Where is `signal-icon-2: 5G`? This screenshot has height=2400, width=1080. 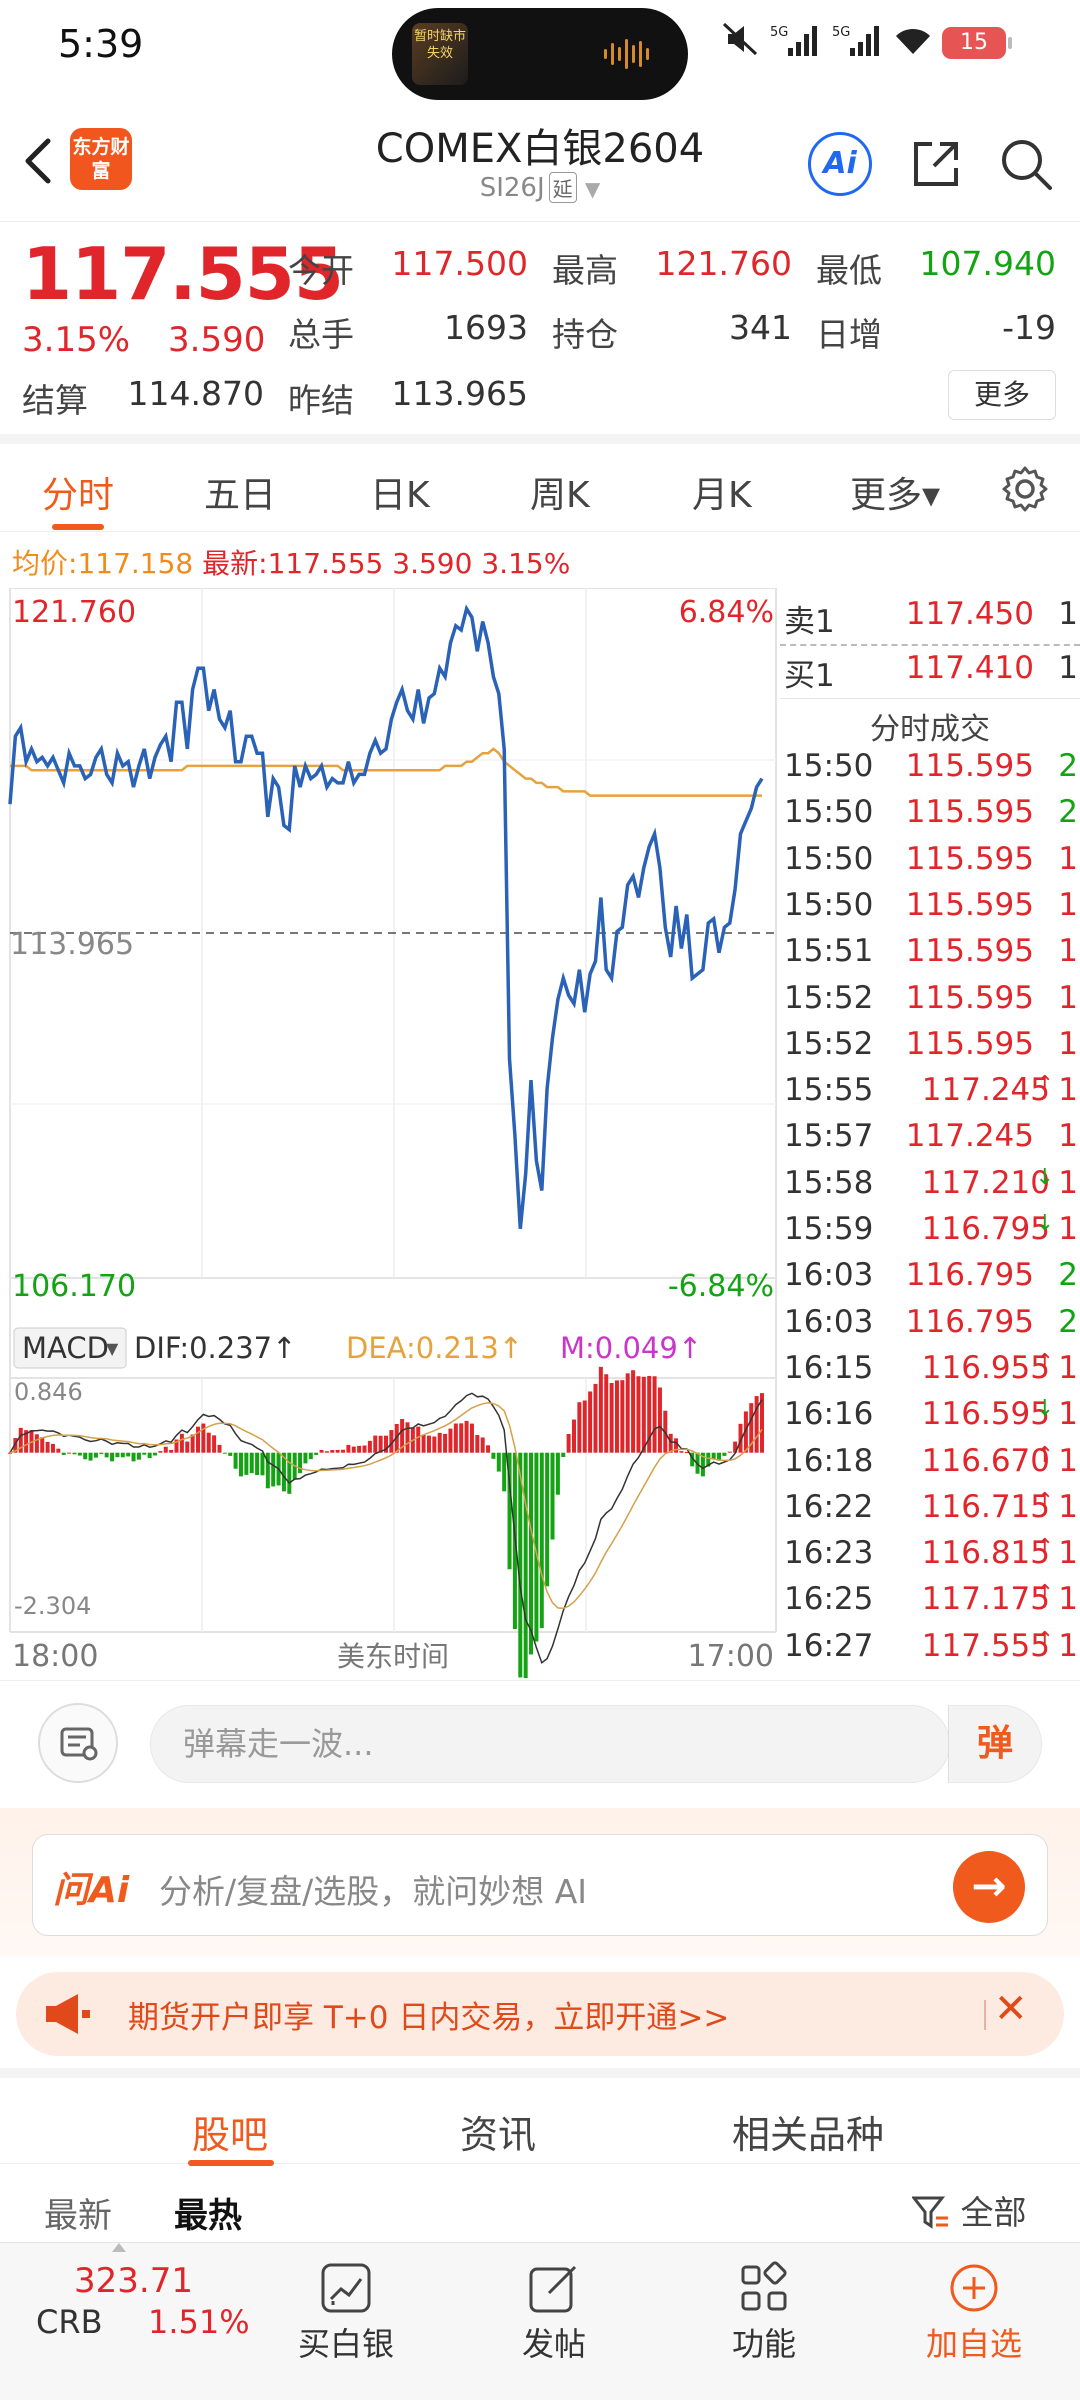 signal-icon-2: 5G is located at coordinates (858, 43).